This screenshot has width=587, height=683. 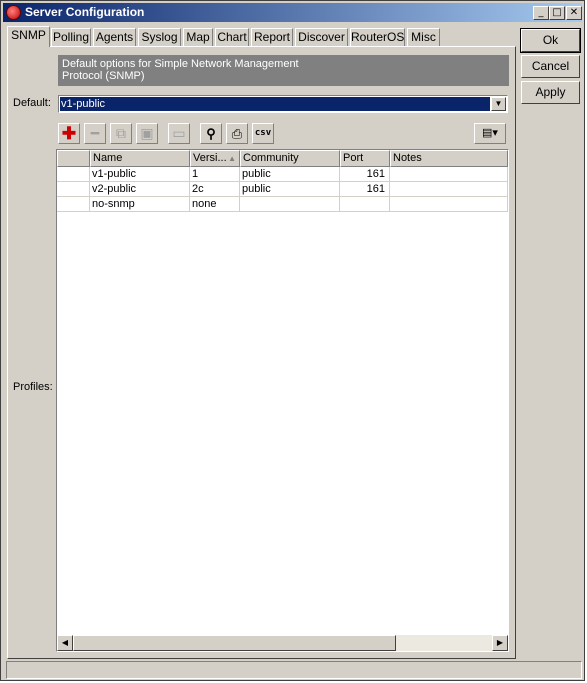 I want to click on apply-button: Apply, so click(x=550, y=92).